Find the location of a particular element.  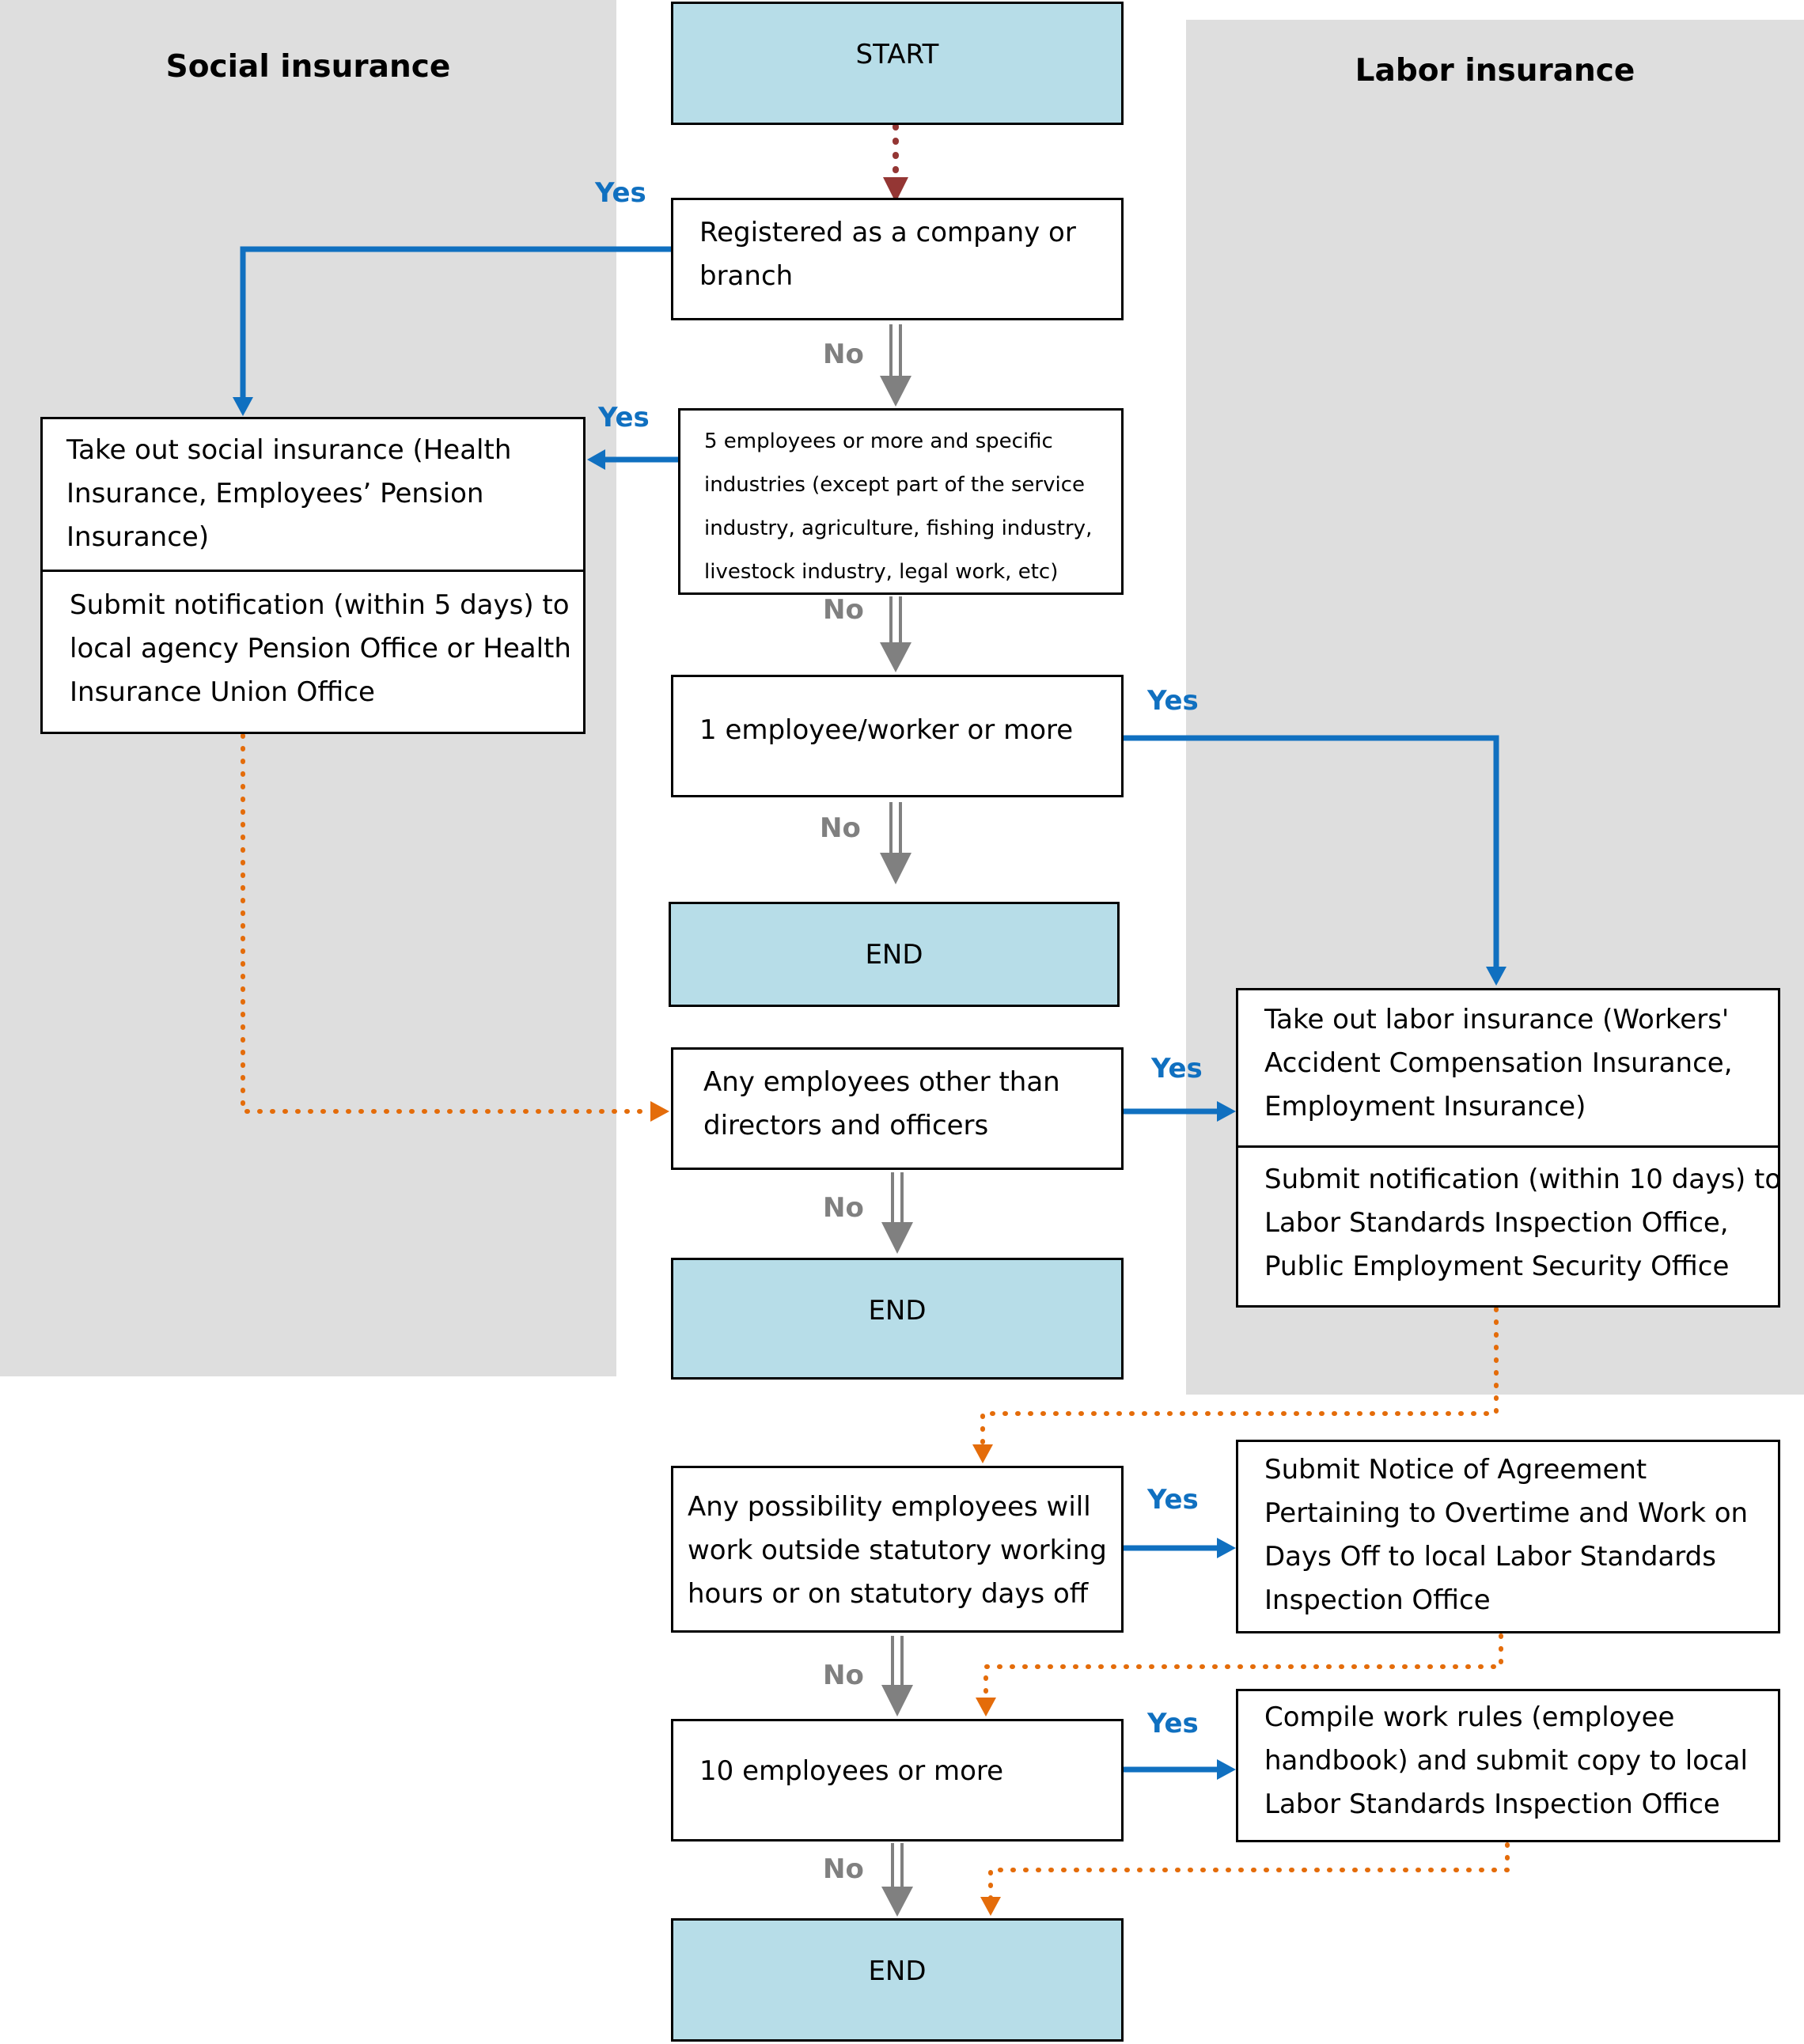

start-node: START is located at coordinates (897, 64).